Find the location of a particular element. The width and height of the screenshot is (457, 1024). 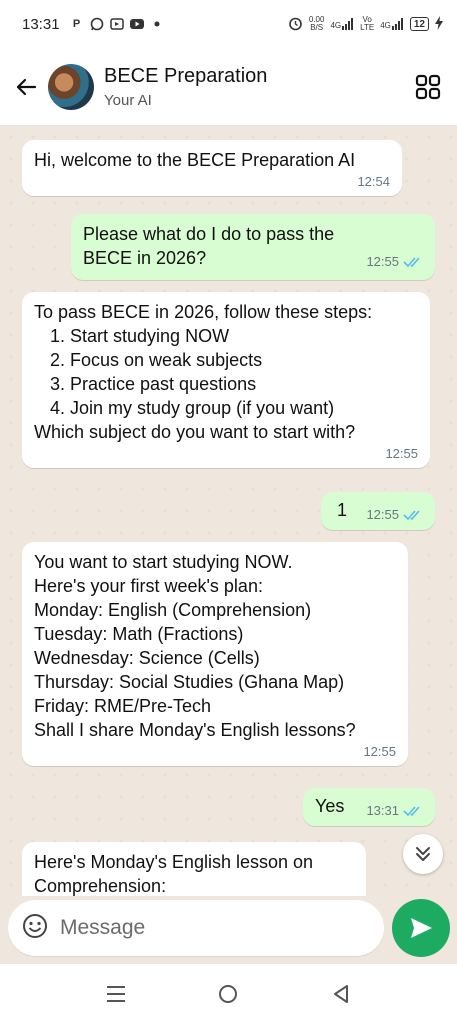

message-time: 13:31 is located at coordinates (382, 810).